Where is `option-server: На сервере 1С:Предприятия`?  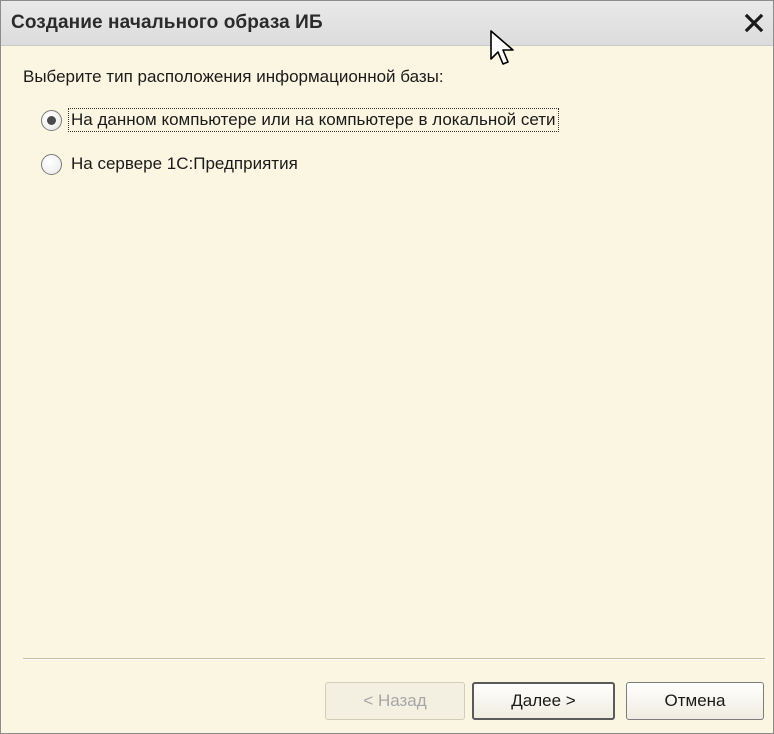 option-server: На сервере 1С:Предприятия is located at coordinates (170, 164).